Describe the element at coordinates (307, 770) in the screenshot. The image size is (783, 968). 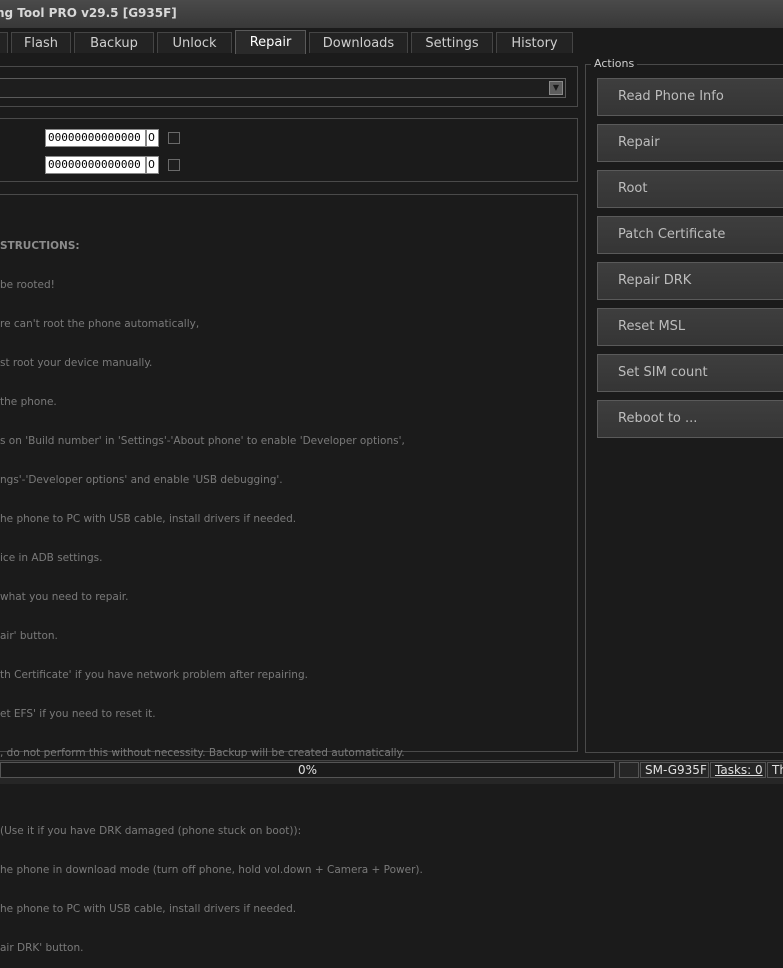
I see `progress-bar: 0%` at that location.